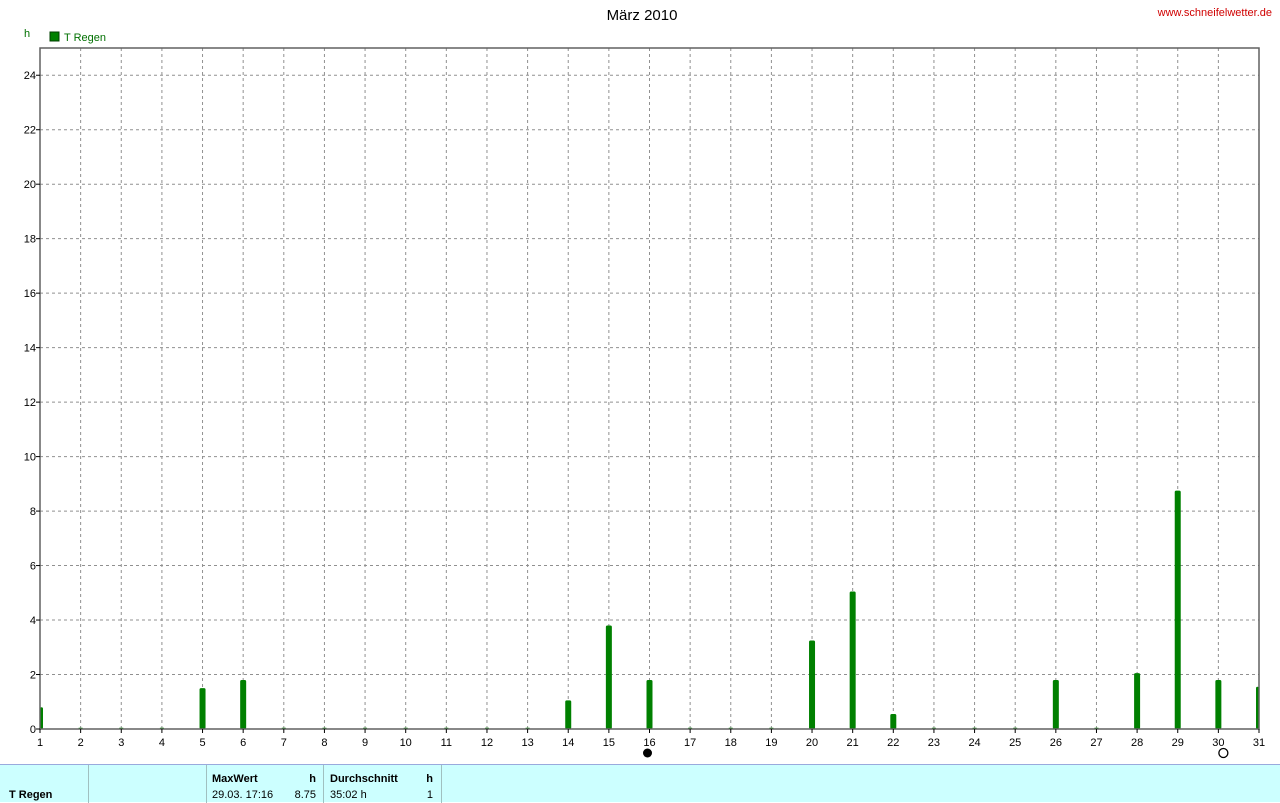 The width and height of the screenshot is (1280, 803). I want to click on x-tick-label: 20, so click(812, 743).